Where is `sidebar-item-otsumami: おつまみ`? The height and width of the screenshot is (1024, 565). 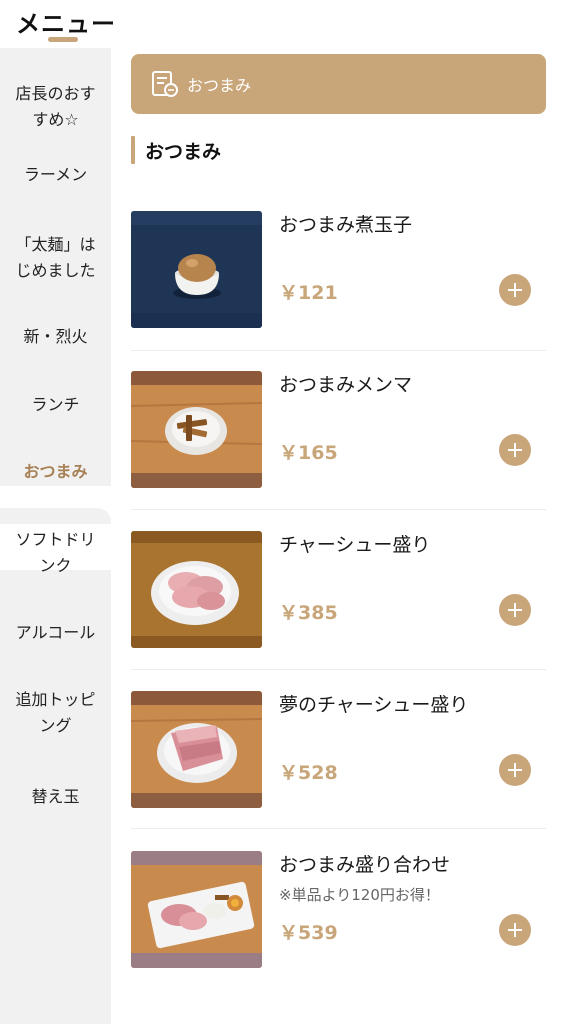
sidebar-item-otsumami: おつまみ is located at coordinates (55, 472).